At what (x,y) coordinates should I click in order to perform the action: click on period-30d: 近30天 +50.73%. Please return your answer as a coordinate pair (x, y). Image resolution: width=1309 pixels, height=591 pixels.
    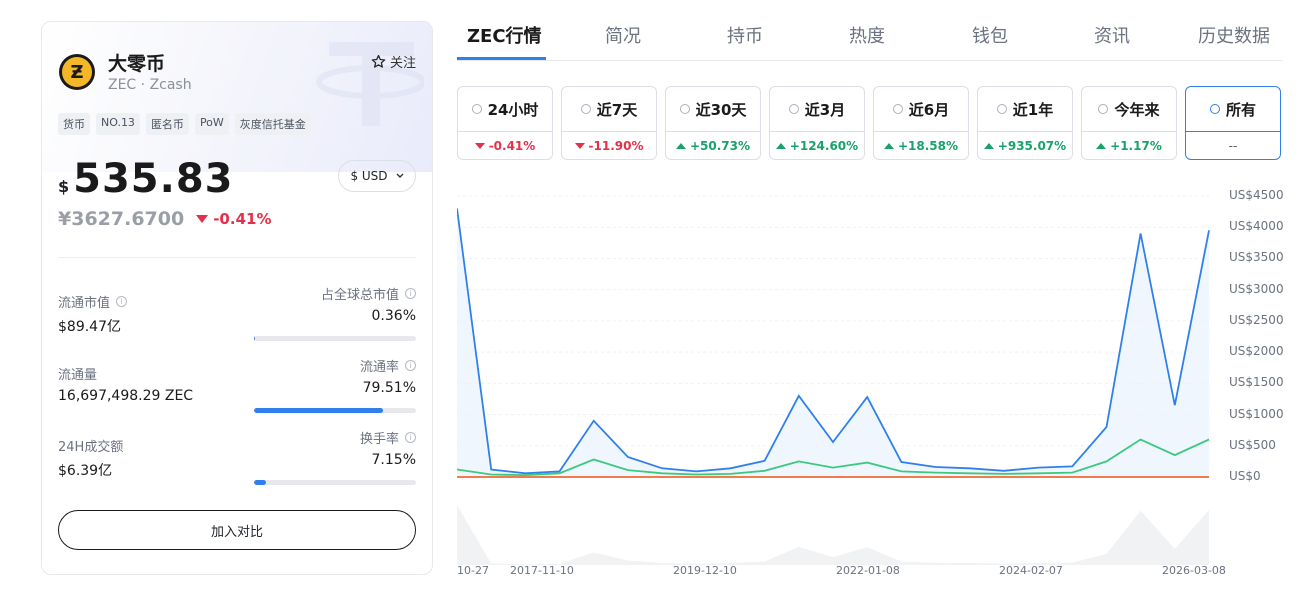
    Looking at the image, I should click on (713, 123).